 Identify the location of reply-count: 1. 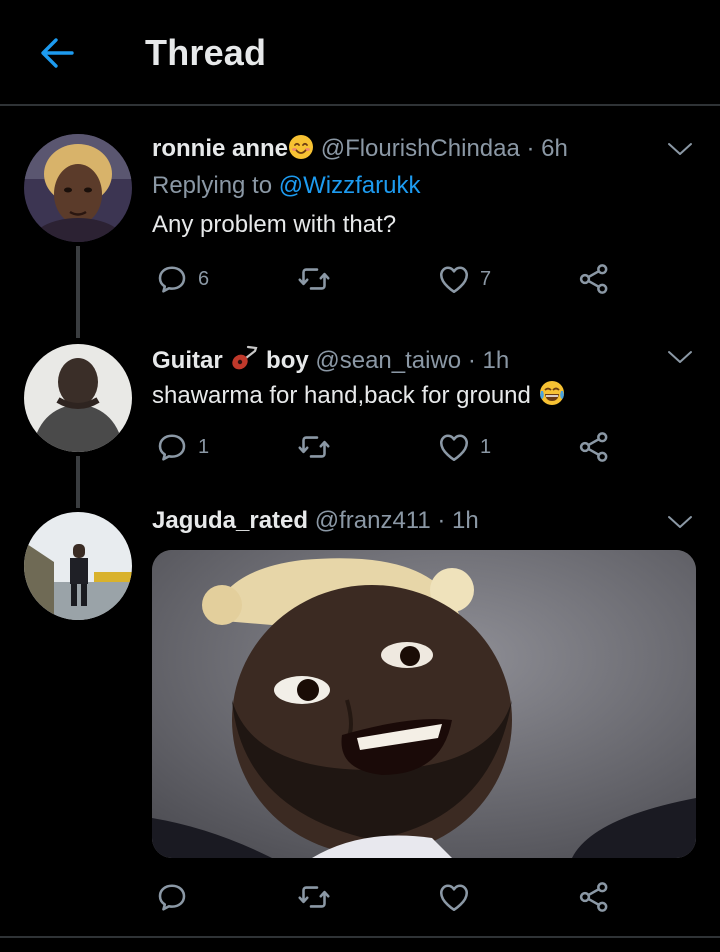
(204, 446).